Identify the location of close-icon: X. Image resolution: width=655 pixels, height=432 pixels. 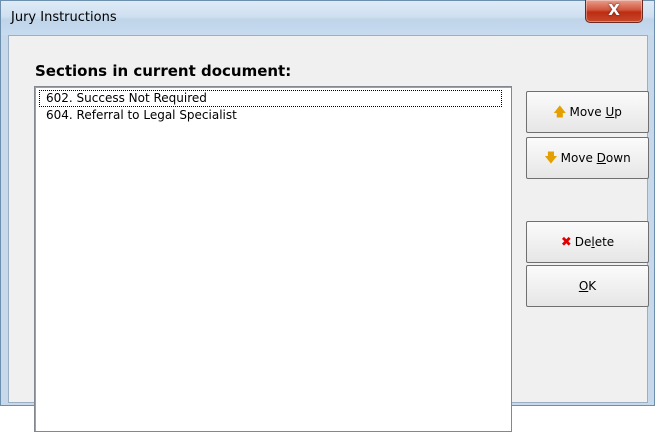
(614, 10).